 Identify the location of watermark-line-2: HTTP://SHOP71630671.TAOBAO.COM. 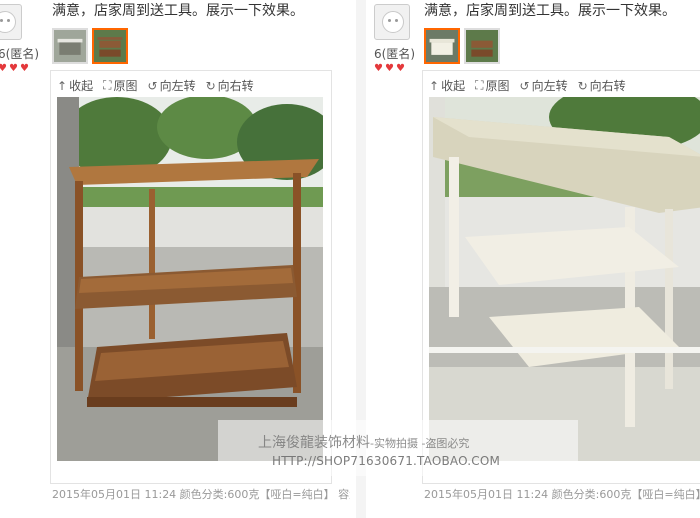
(386, 461).